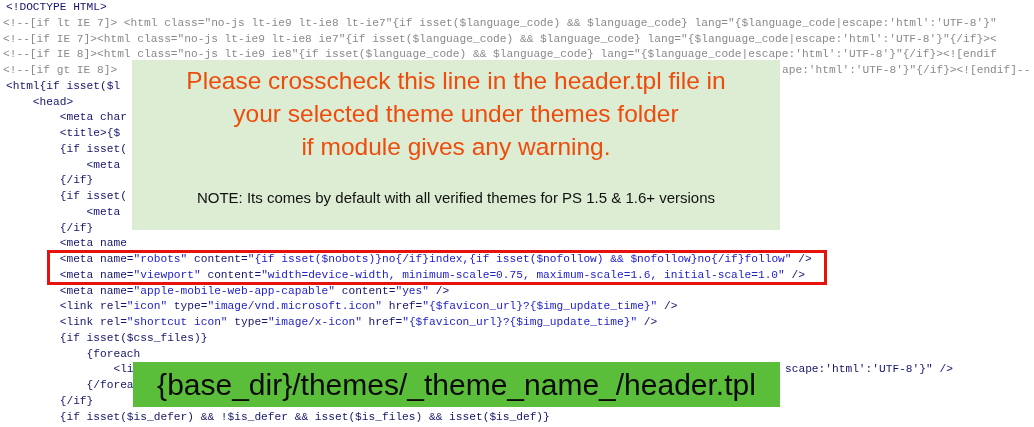  I want to click on code-line: <link rel="icon" type="image/vnd.microsoft.icon" href="{$favicon_url}?{$img_update_time}" />, so click(368, 306).